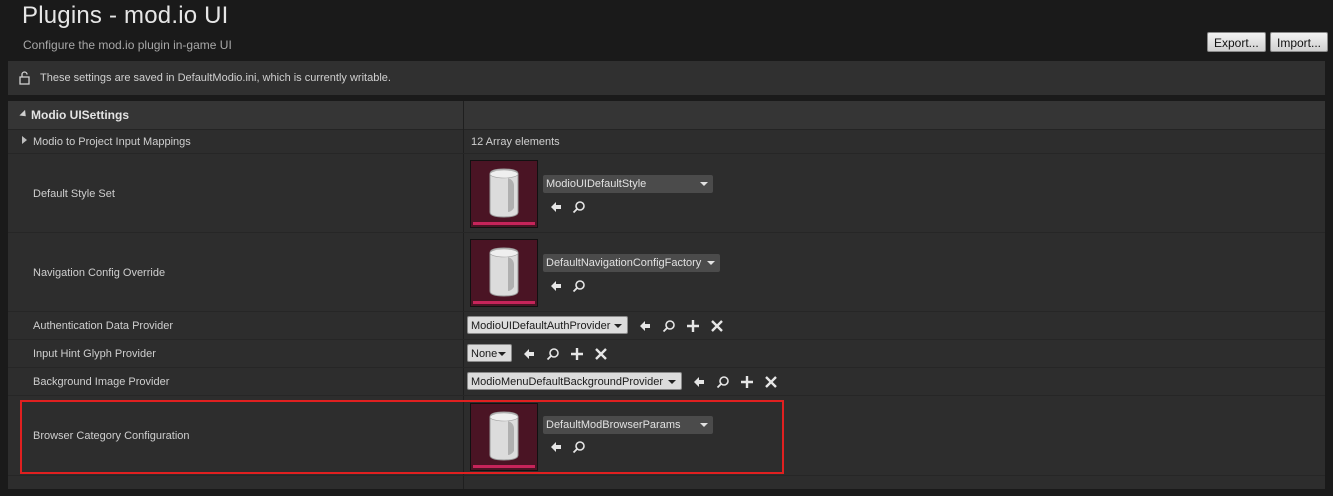  What do you see at coordinates (666, 115) in the screenshot?
I see `section-header: Modio UISettings` at bounding box center [666, 115].